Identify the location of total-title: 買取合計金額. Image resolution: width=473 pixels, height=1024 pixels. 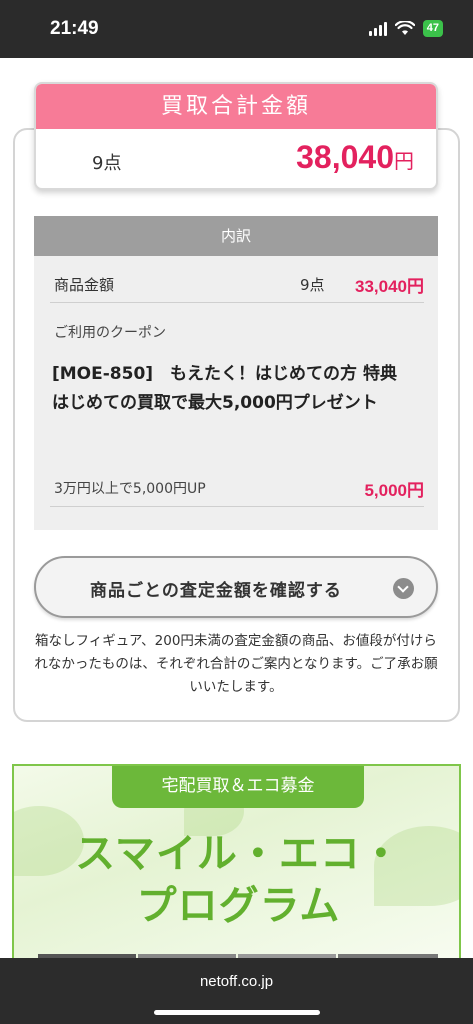
(236, 106).